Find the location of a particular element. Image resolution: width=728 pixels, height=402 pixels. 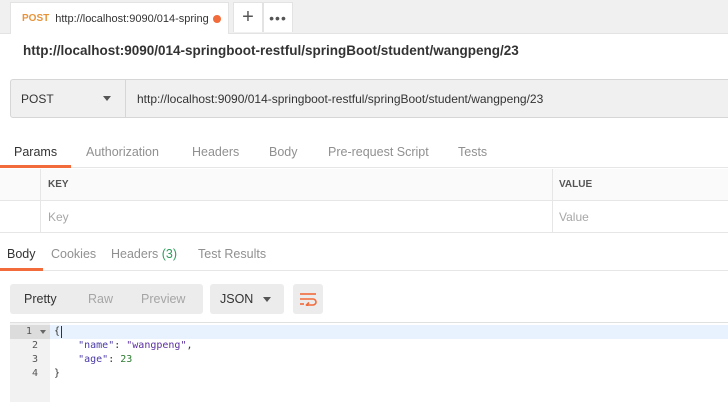

raw-button: Raw is located at coordinates (100, 299).